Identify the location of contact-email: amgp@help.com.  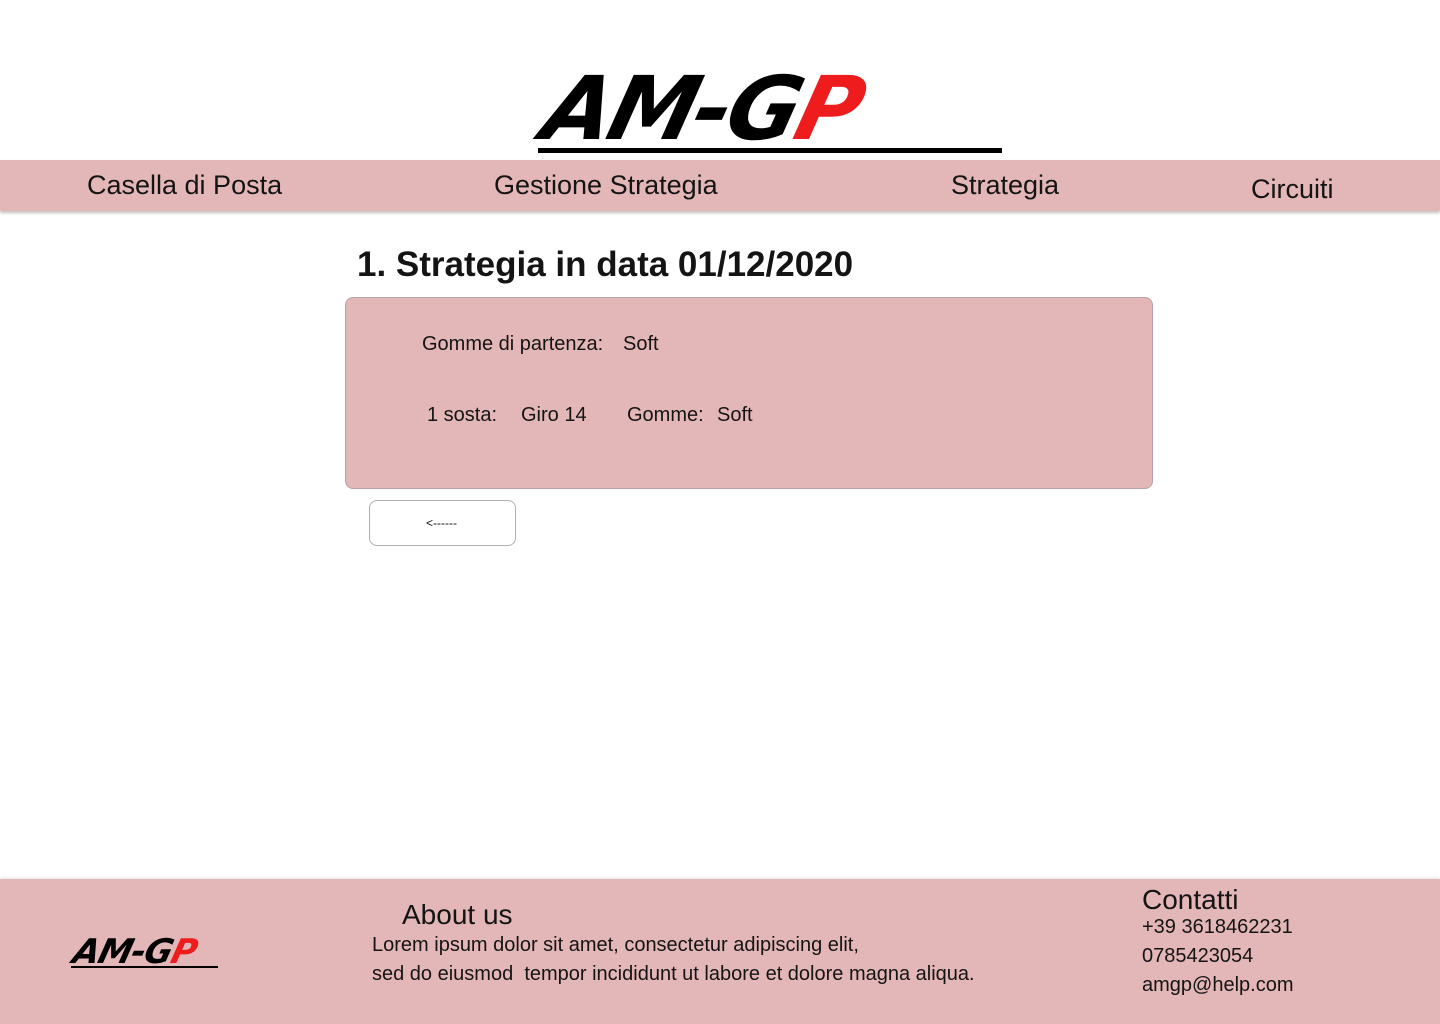
(1217, 985).